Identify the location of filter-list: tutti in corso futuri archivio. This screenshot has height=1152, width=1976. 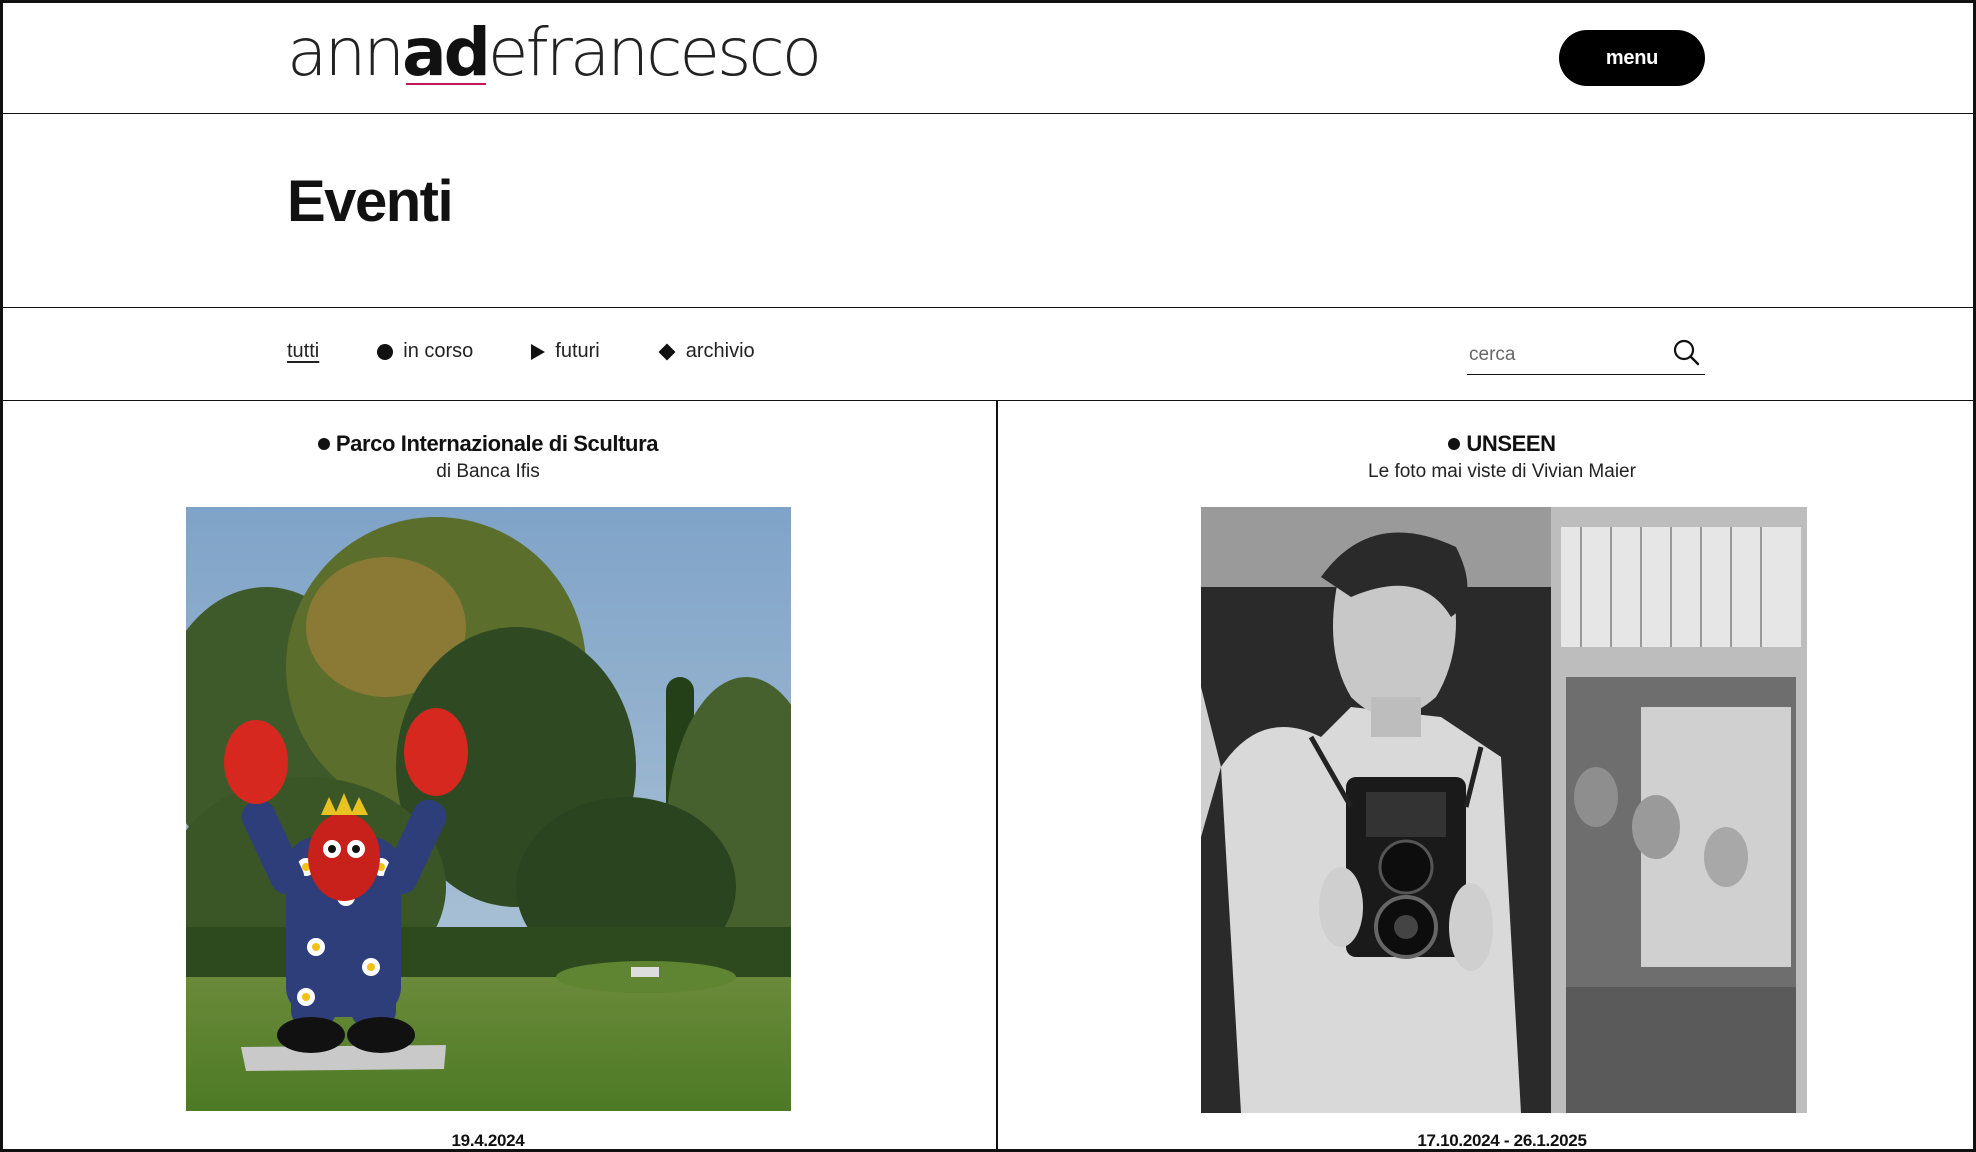
(550, 351).